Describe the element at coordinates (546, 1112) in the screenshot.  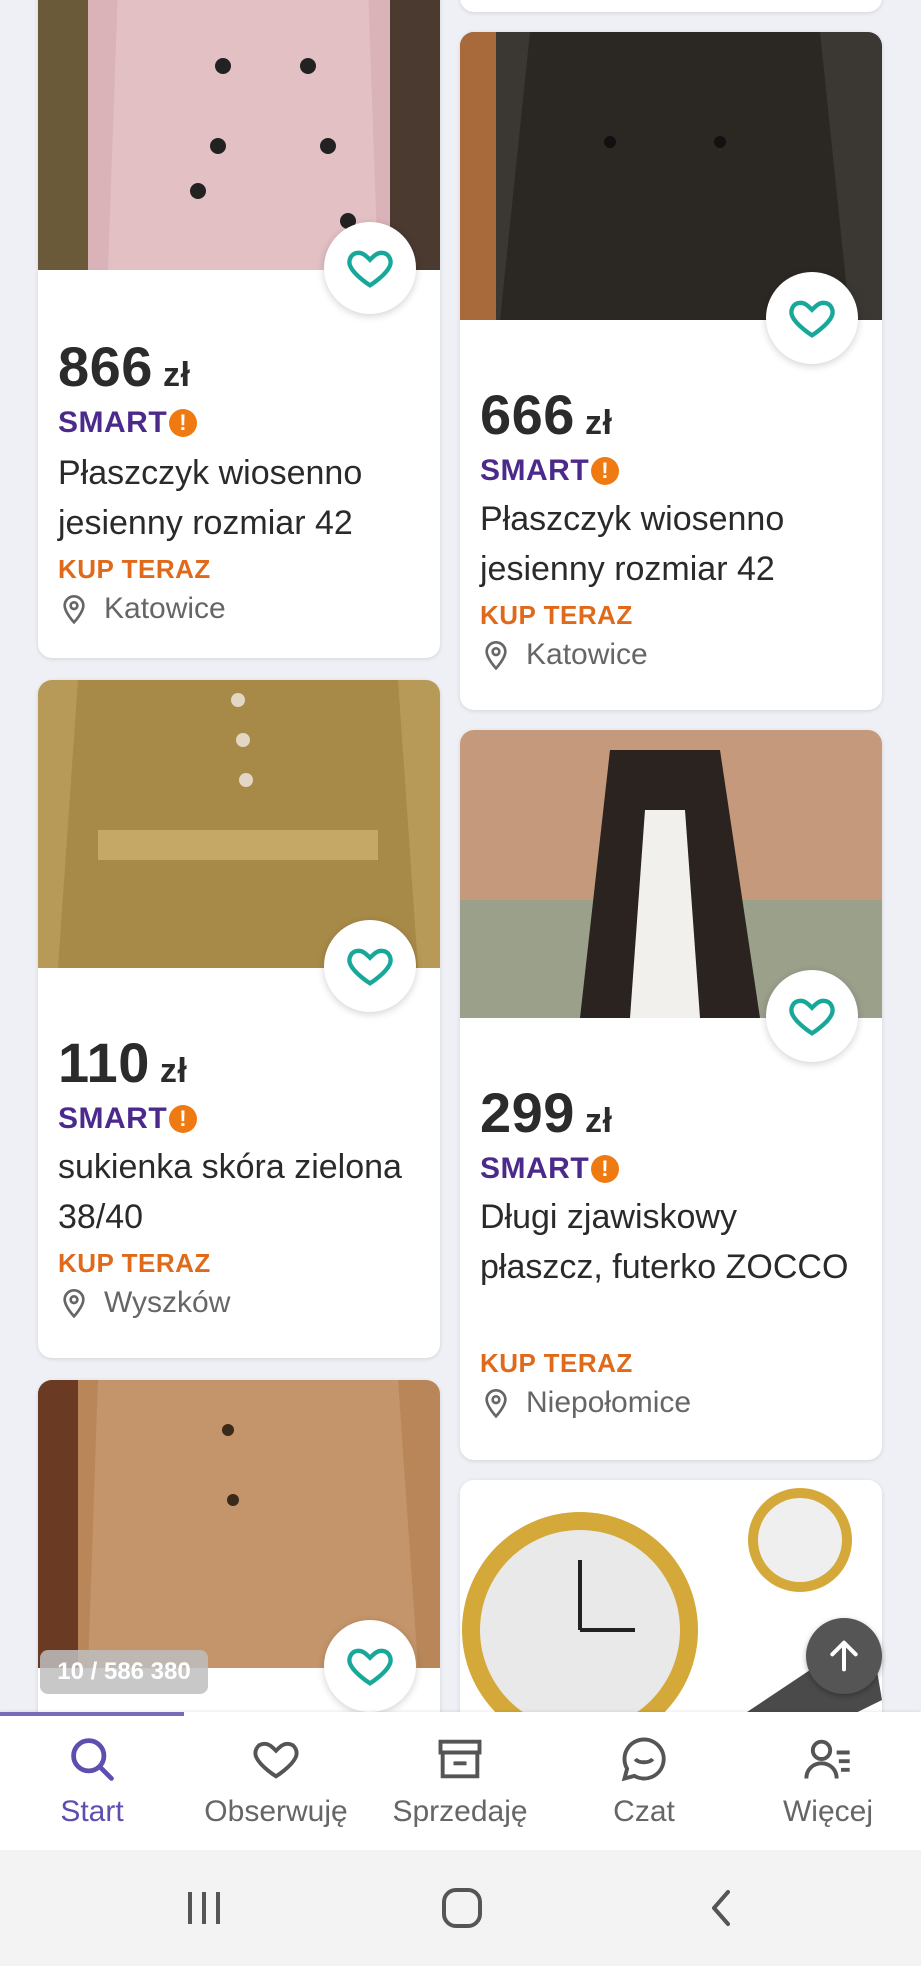
I see `price: 299 zł` at that location.